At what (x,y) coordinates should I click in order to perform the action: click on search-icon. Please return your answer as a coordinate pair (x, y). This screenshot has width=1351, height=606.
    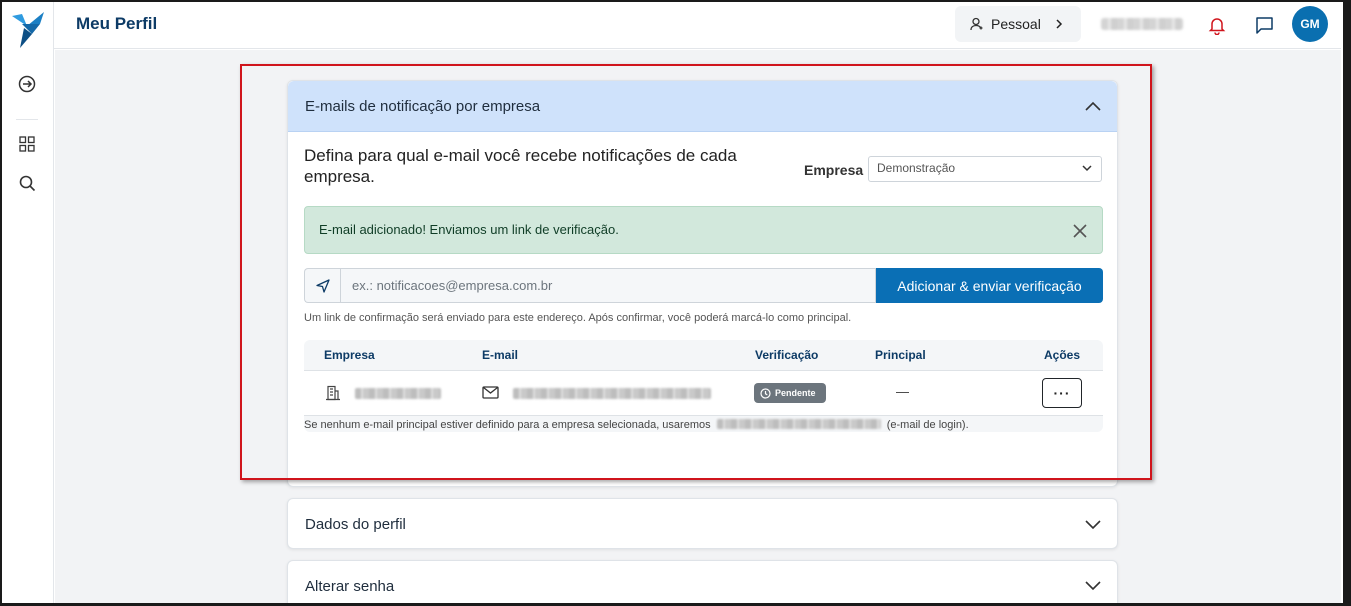
    Looking at the image, I should click on (27, 183).